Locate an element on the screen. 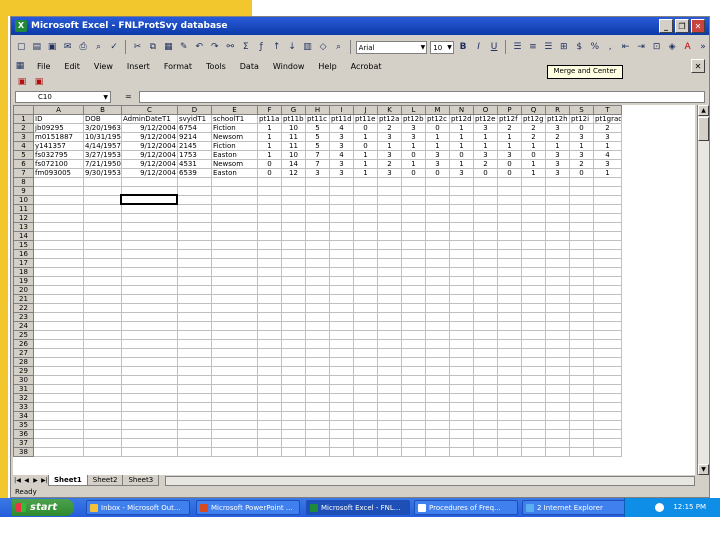 This screenshot has width=720, height=540. cell: 2145 is located at coordinates (194, 146).